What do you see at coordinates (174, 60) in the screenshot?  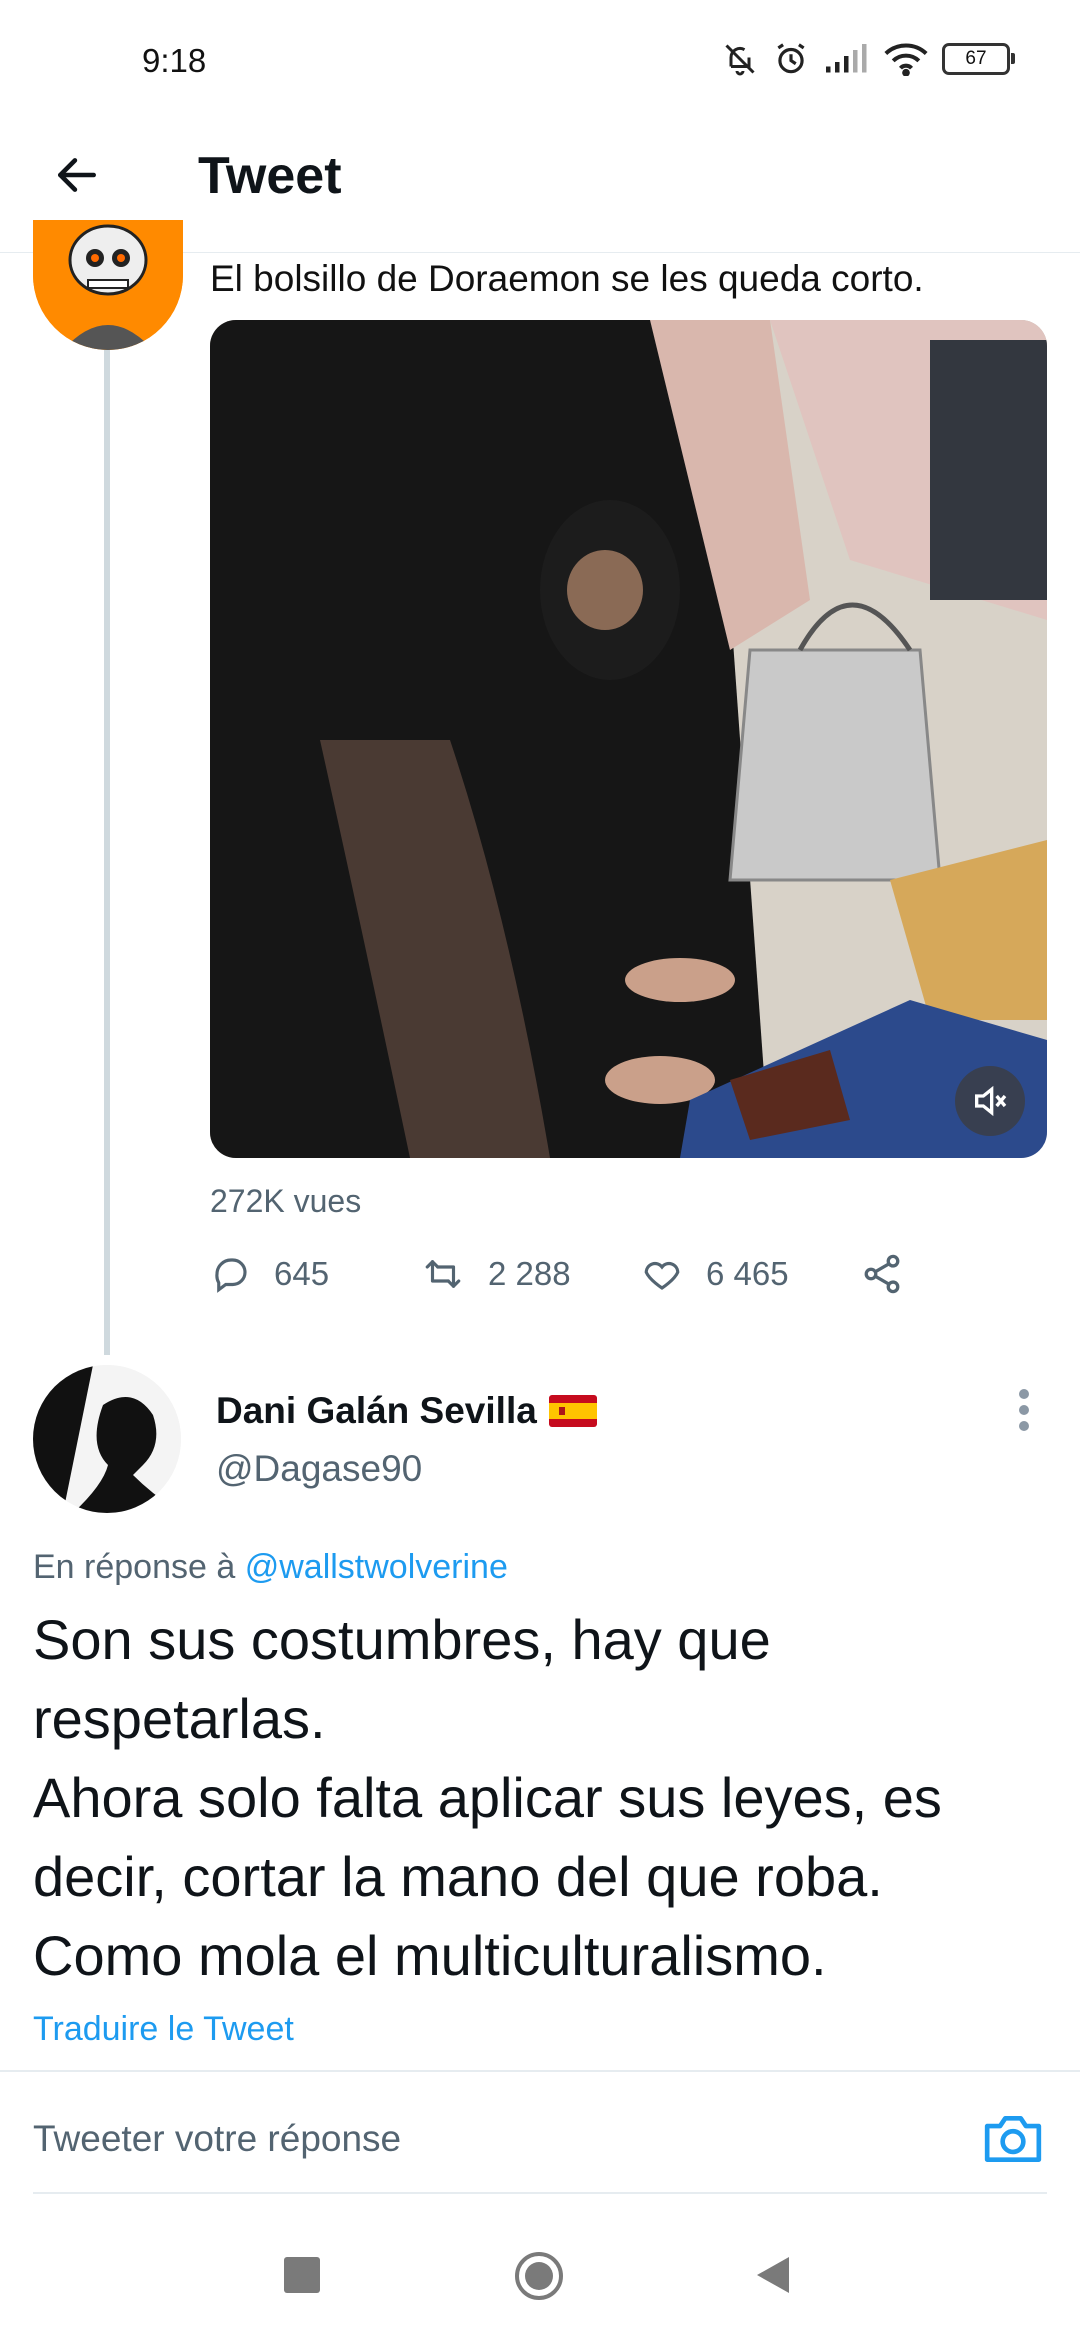 I see `status-time: 9:18` at bounding box center [174, 60].